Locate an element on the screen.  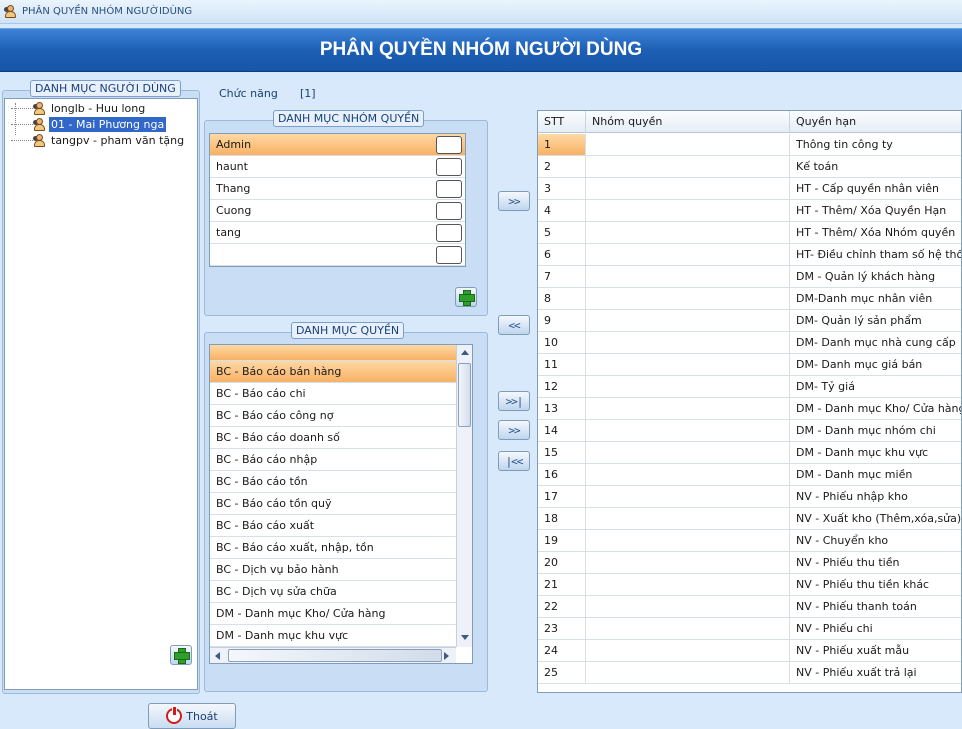
permission-row: BC - Báo cáo xuất is located at coordinates (333, 526).